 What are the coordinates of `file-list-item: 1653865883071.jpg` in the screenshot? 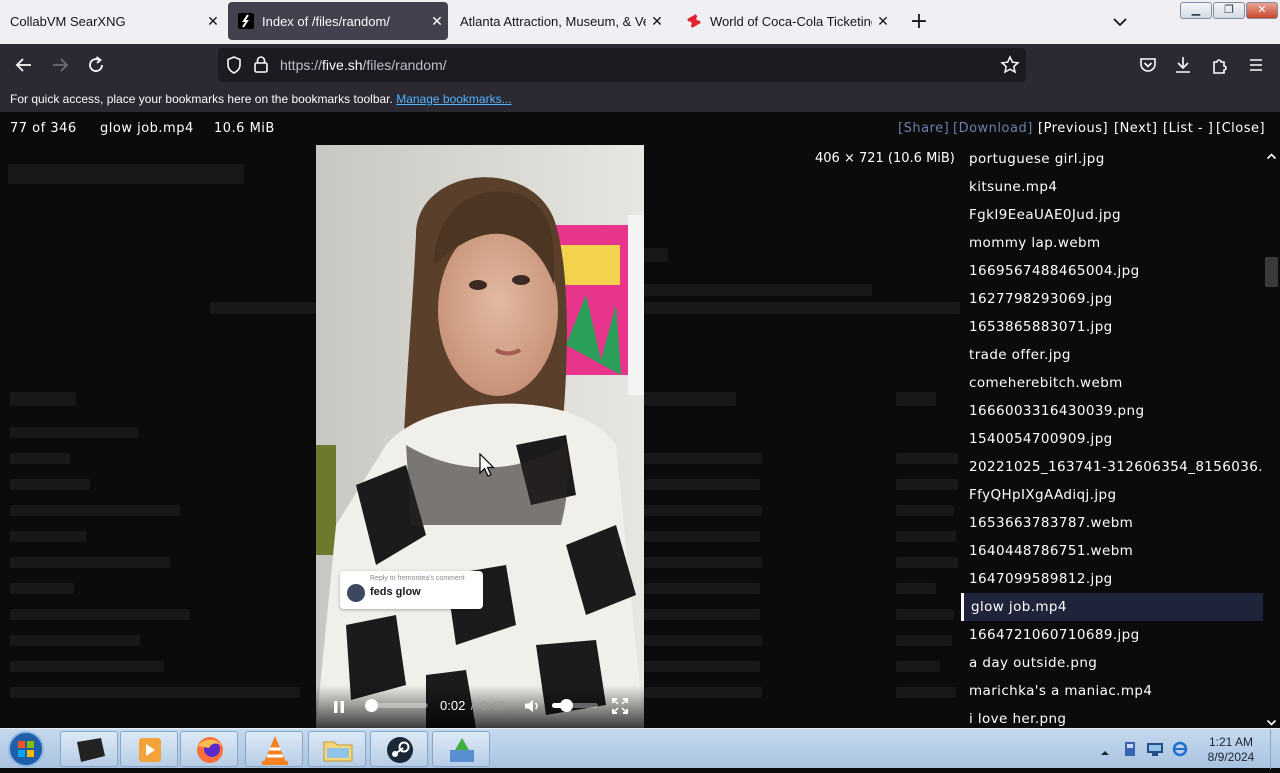 It's located at (1112, 327).